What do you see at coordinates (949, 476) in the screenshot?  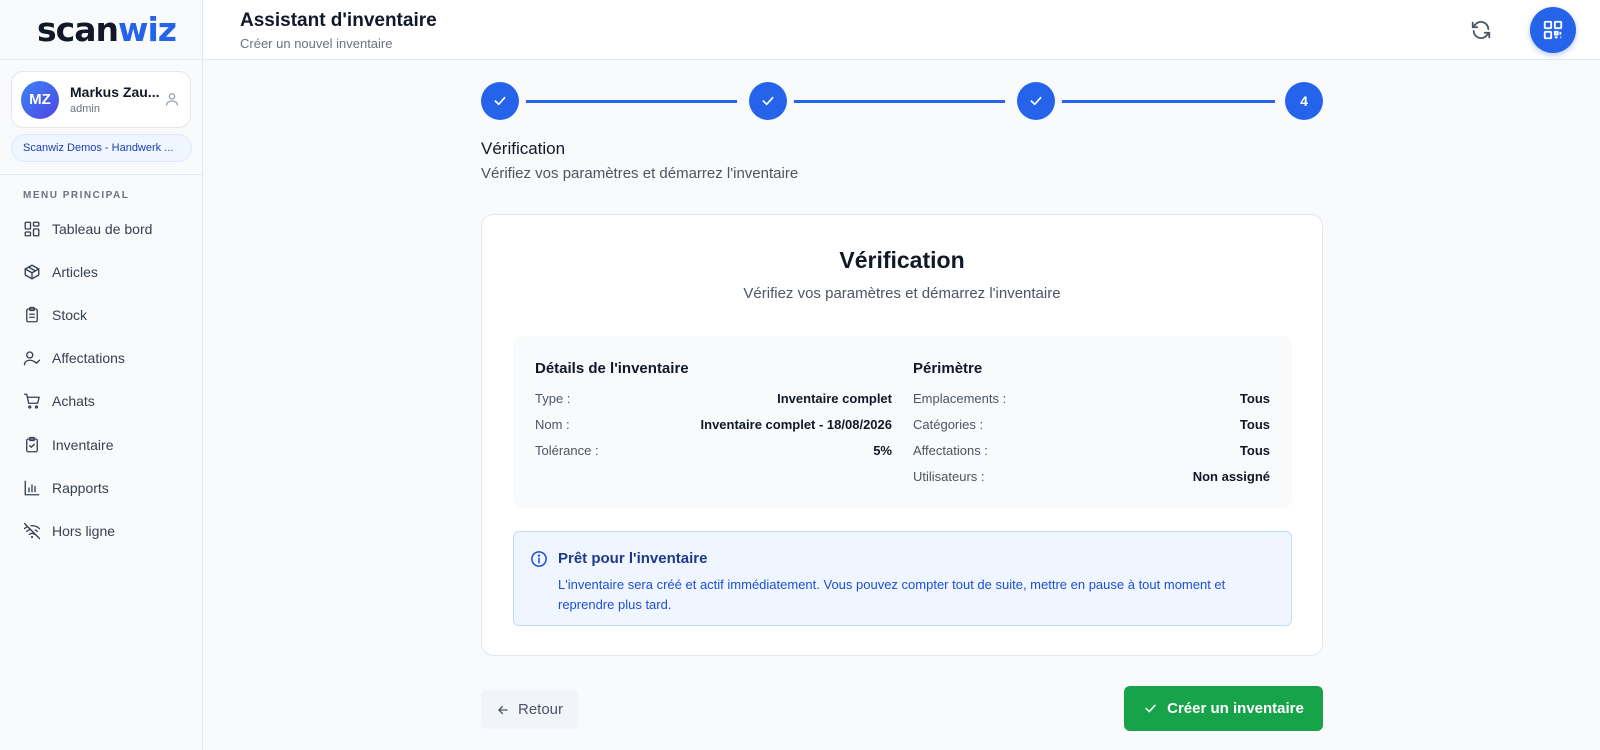 I see `scope-label: Utilisateurs :` at bounding box center [949, 476].